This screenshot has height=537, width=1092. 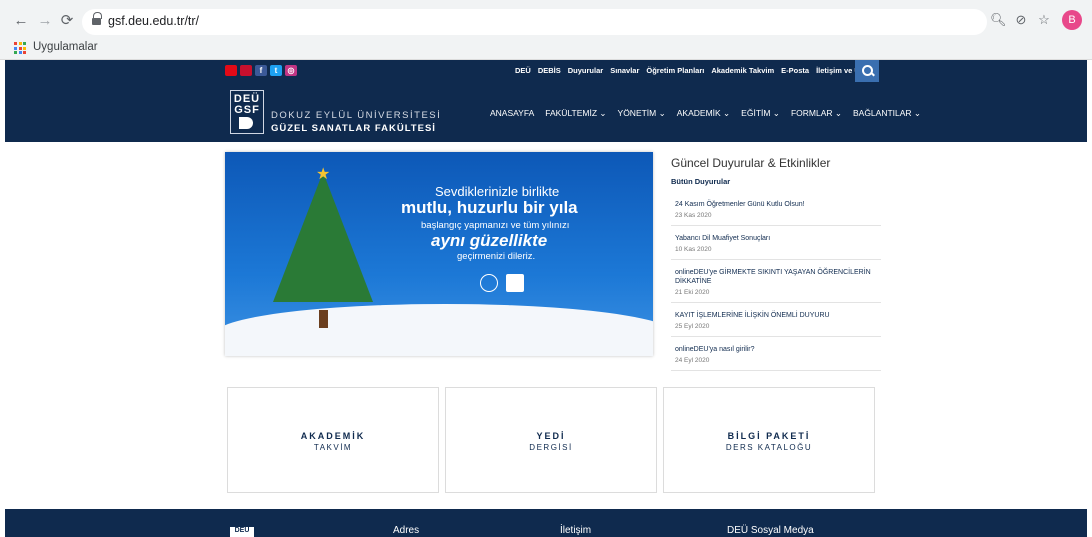 What do you see at coordinates (692, 360) in the screenshot?
I see `news-item-date: 24 Eyl 2020` at bounding box center [692, 360].